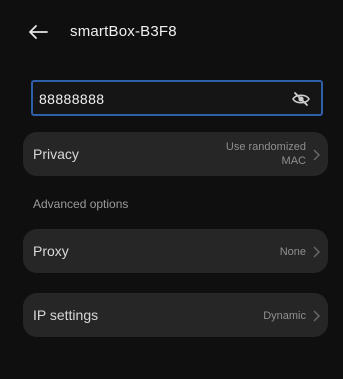 The image size is (343, 379). What do you see at coordinates (265, 147) in the screenshot?
I see `privacy-value-line1: Use randomized` at bounding box center [265, 147].